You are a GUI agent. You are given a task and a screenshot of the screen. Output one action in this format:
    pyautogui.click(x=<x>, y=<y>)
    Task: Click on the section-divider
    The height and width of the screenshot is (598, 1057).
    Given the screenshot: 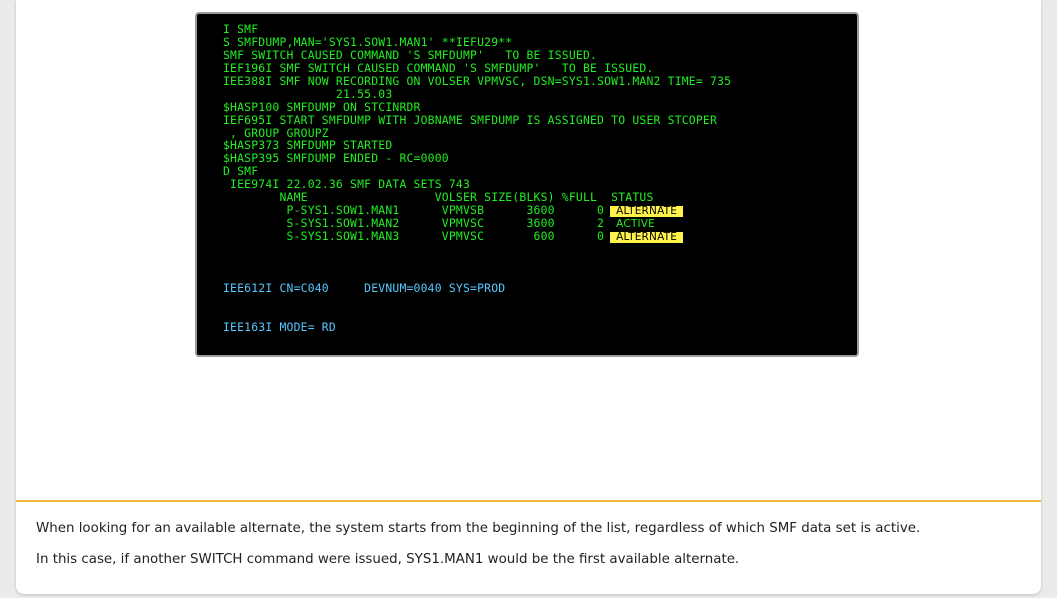 What is the action you would take?
    pyautogui.click(x=528, y=501)
    